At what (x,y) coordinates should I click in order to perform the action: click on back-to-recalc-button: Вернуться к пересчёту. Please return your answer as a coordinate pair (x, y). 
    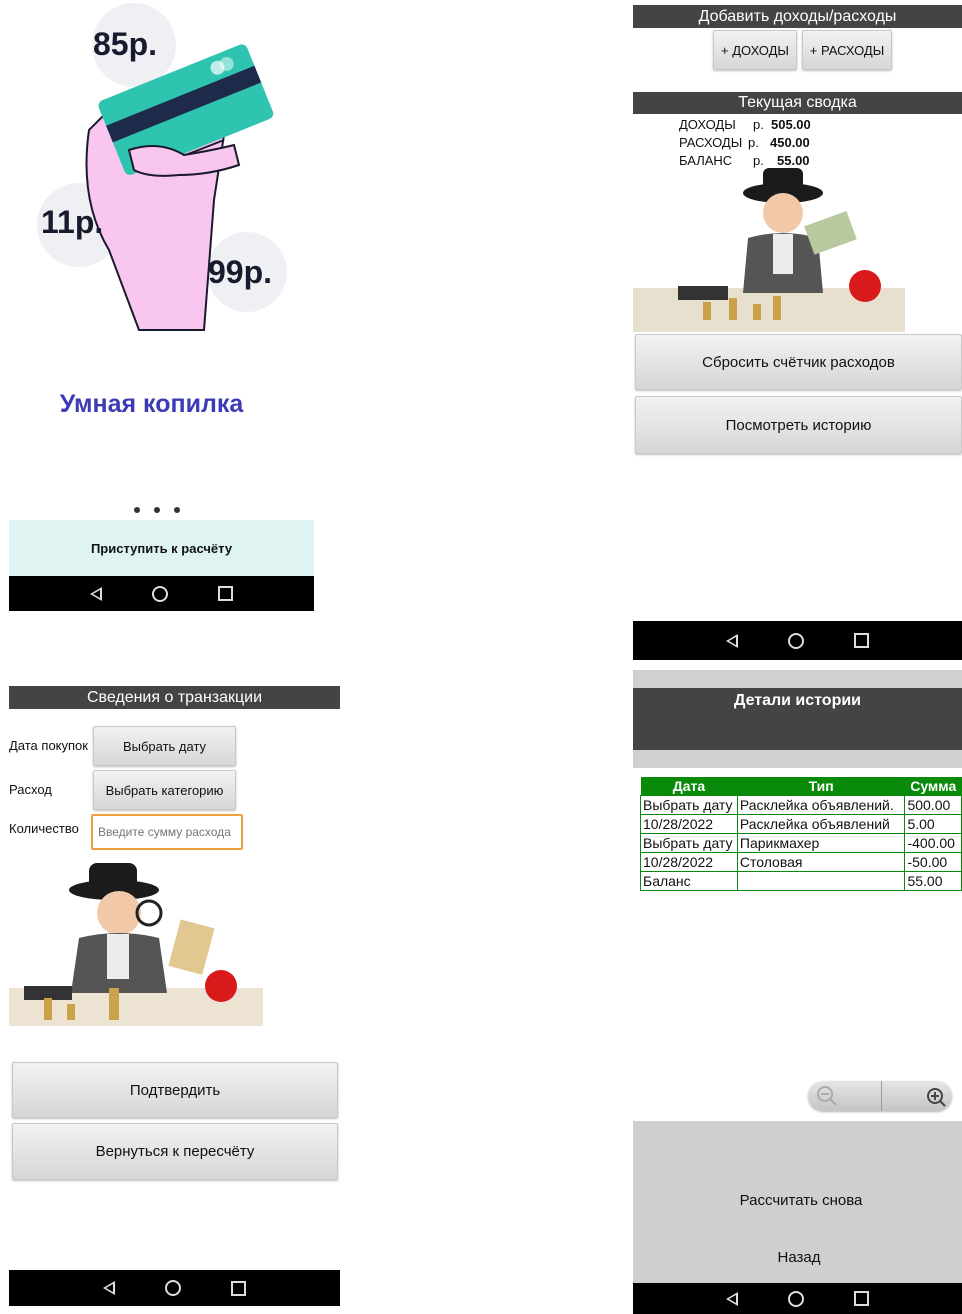
    Looking at the image, I should click on (175, 1151).